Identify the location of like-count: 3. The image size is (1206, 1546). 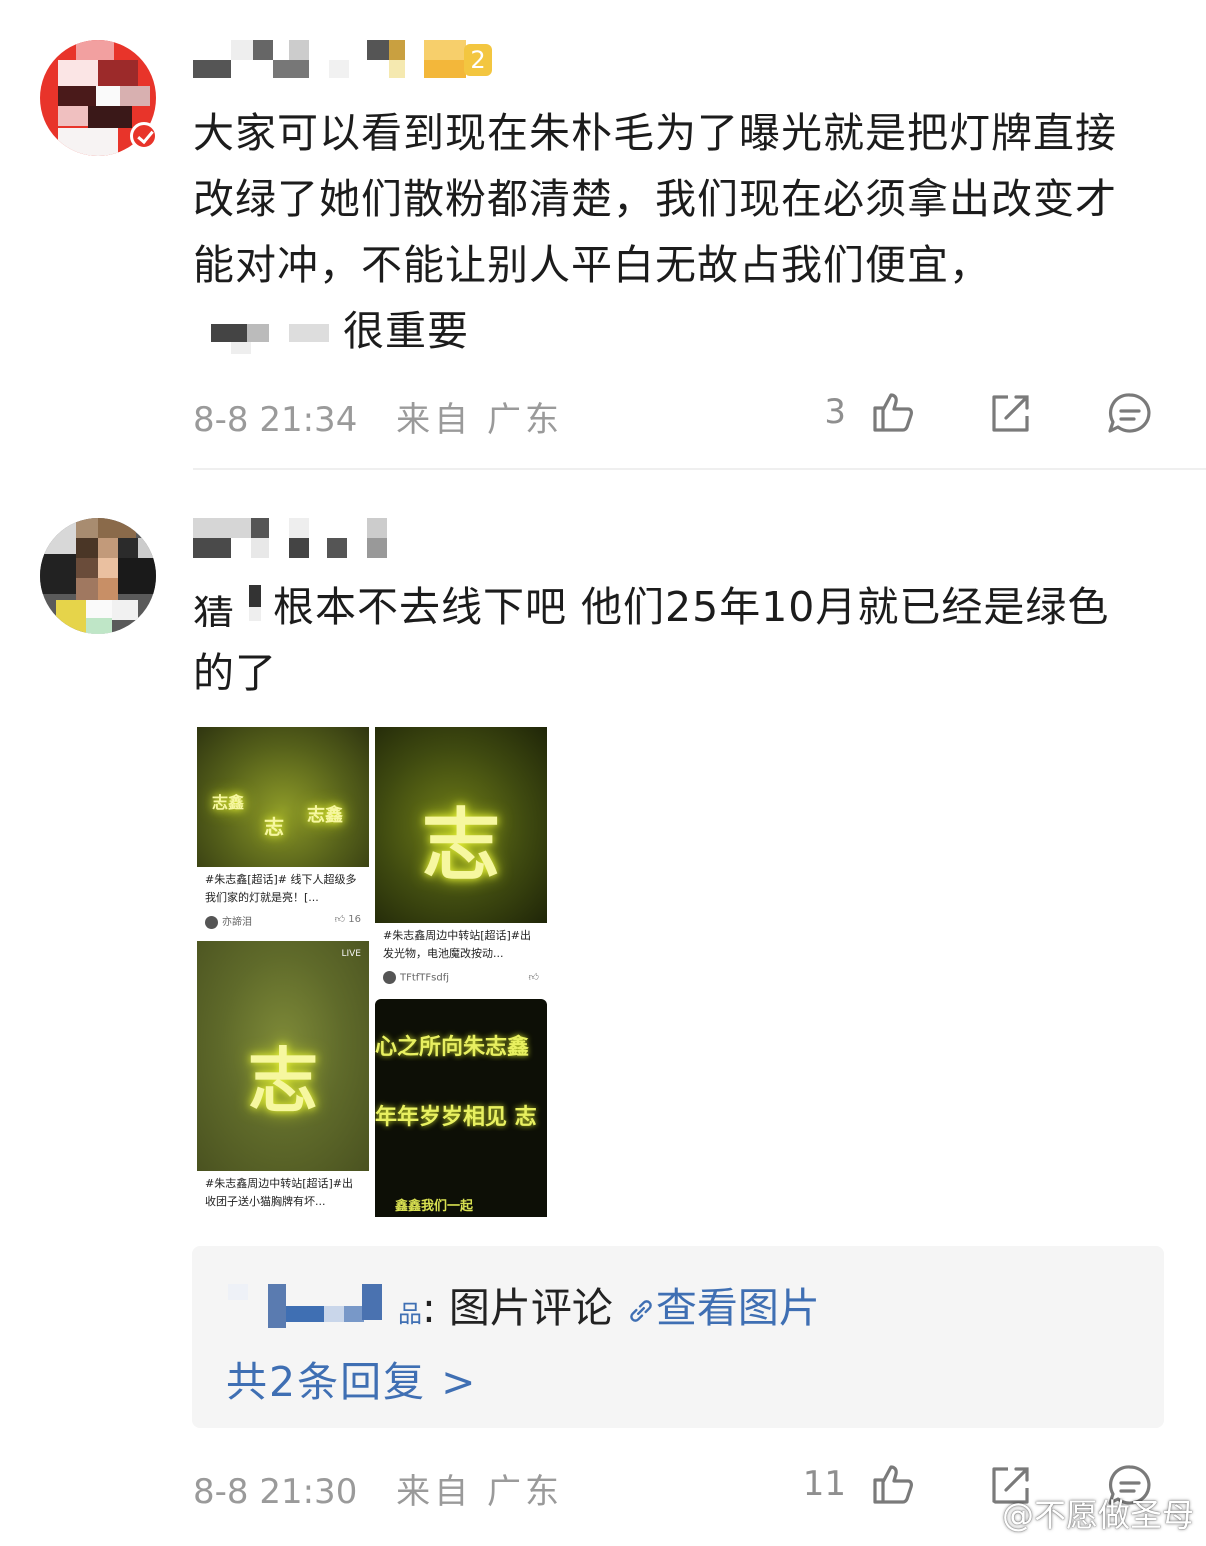
(835, 412).